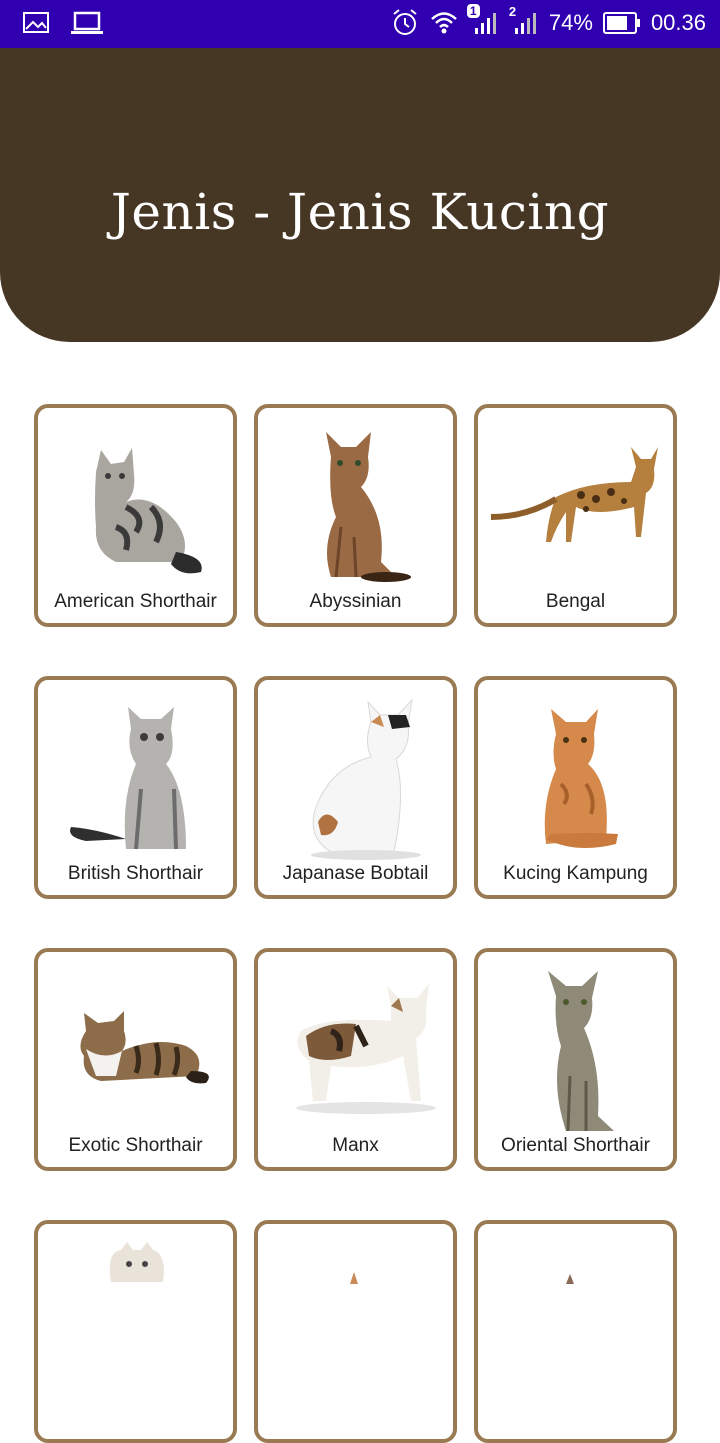  I want to click on signal-sim2-icon: 2, so click(524, 21).